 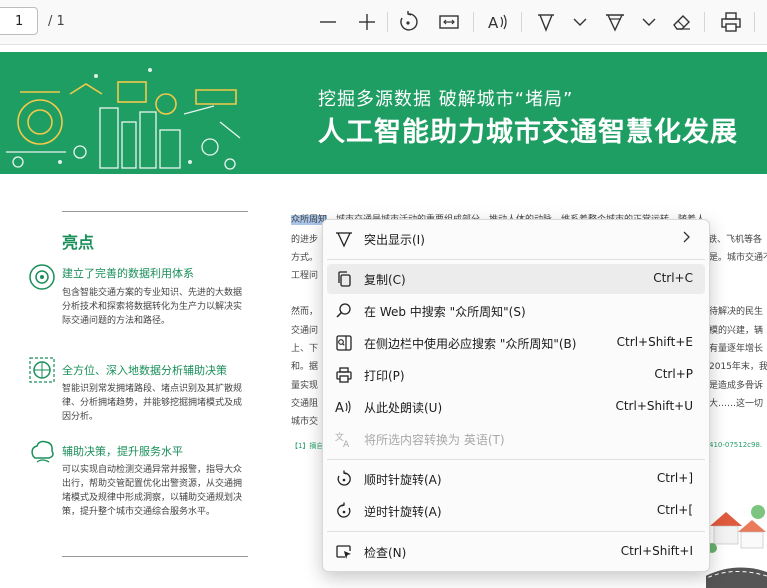 What do you see at coordinates (344, 311) in the screenshot?
I see `search-icon` at bounding box center [344, 311].